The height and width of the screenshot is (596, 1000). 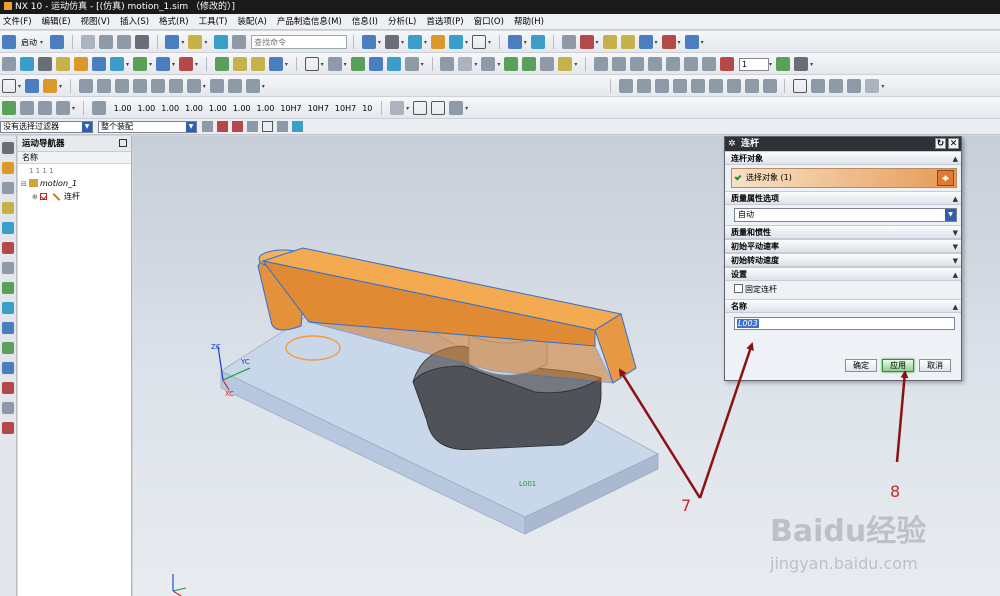 What do you see at coordinates (902, 416) in the screenshot?
I see `callout-8-arrow-to-apply` at bounding box center [902, 416].